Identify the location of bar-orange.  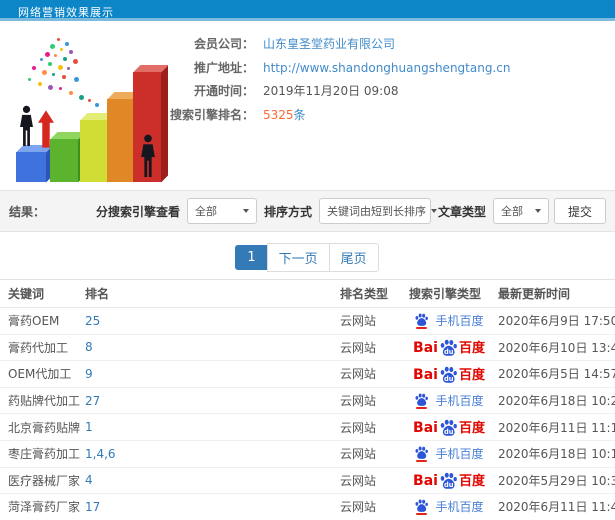
(124, 137).